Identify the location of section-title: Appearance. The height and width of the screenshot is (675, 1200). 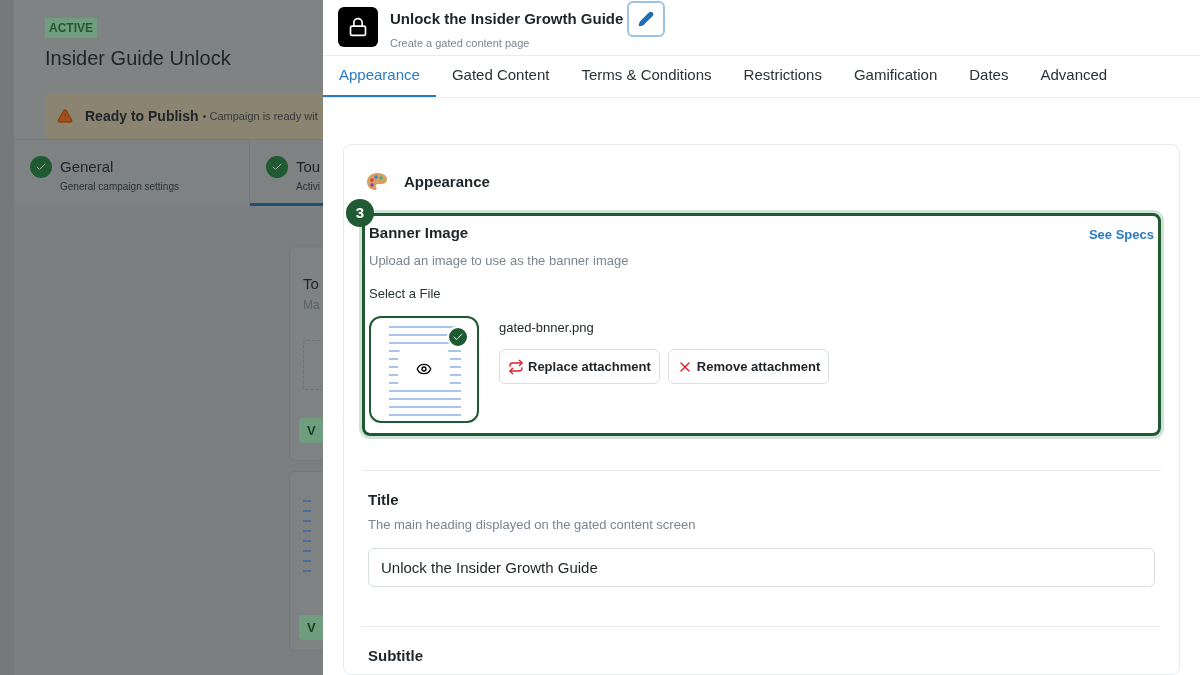
(447, 181).